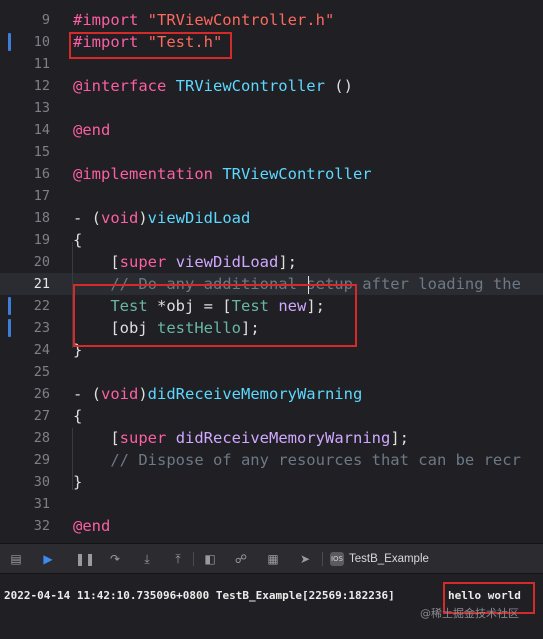 The image size is (543, 639). Describe the element at coordinates (185, 262) in the screenshot. I see `code-text: [super viewDidLoad];` at that location.